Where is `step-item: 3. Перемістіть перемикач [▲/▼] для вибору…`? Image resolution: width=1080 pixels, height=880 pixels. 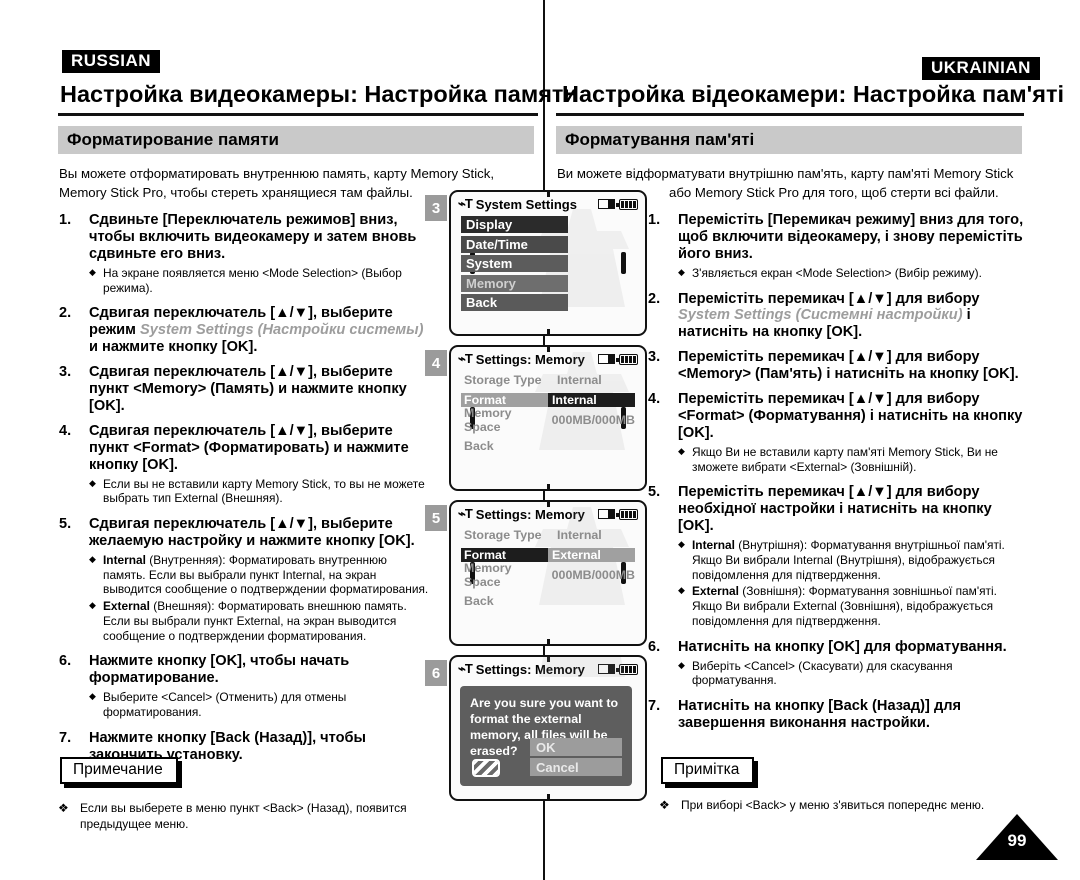
step-item: 3. Перемістіть перемикач [▲/▼] для вибору… is located at coordinates (839, 366).